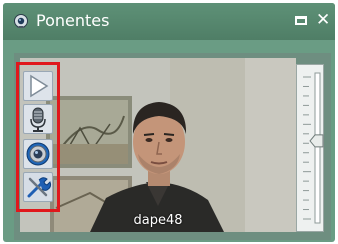  I want to click on title-bar: Ponentes ✕, so click(169, 21).